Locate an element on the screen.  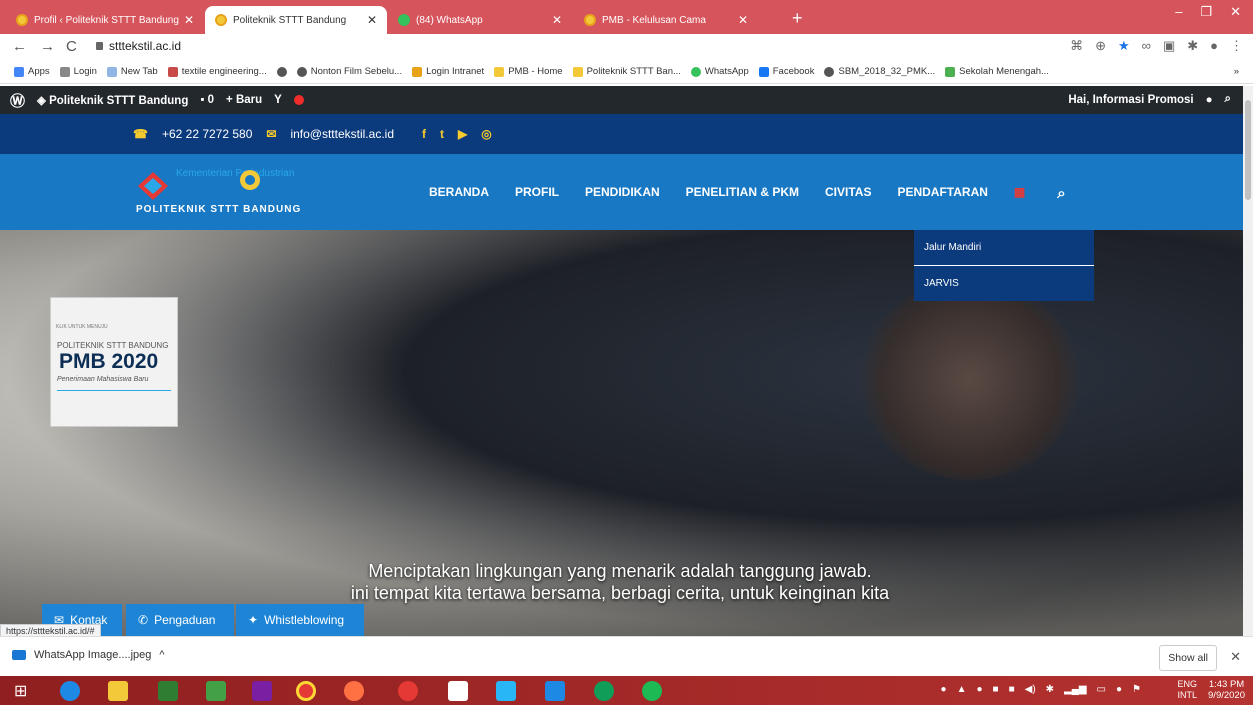
wp-comments: ▪ 0 is located at coordinates (207, 100).